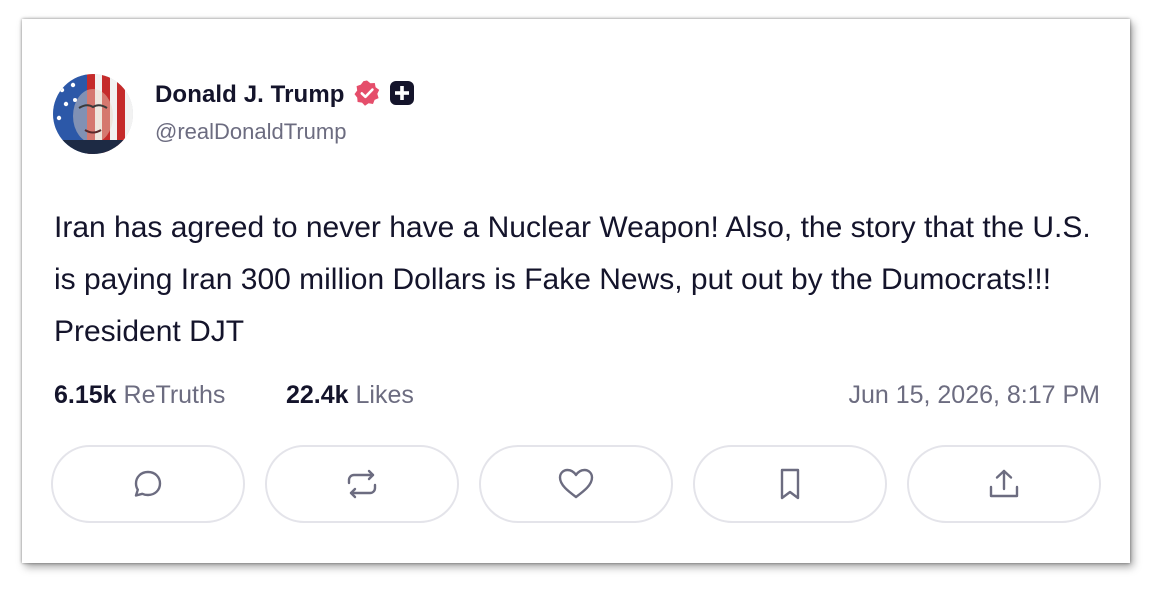 The width and height of the screenshot is (1156, 590). Describe the element at coordinates (85, 395) in the screenshot. I see `retruths-count: 6.15k` at that location.